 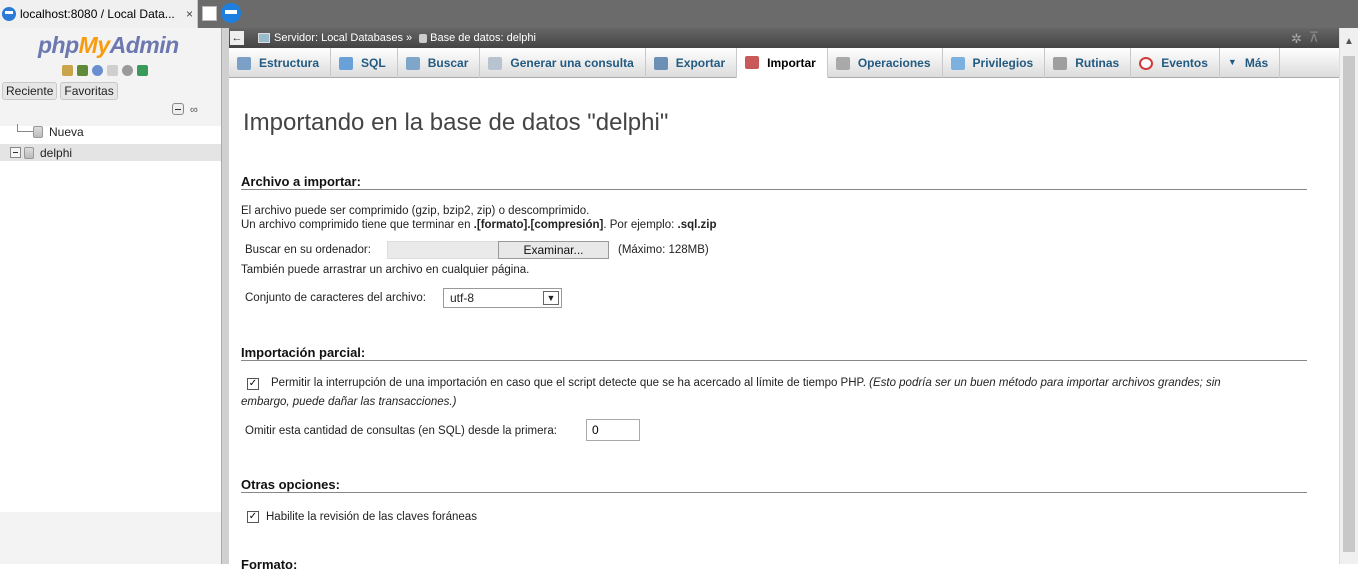 What do you see at coordinates (663, 250) in the screenshot?
I see `max-upload-size: (Máximo: 128MB)` at bounding box center [663, 250].